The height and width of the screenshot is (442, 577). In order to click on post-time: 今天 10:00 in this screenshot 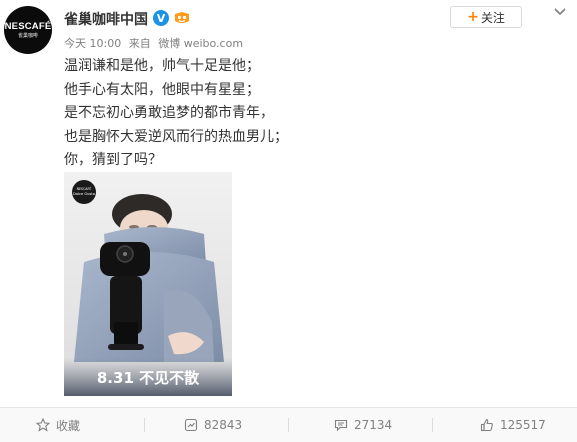, I will do `click(92, 43)`.